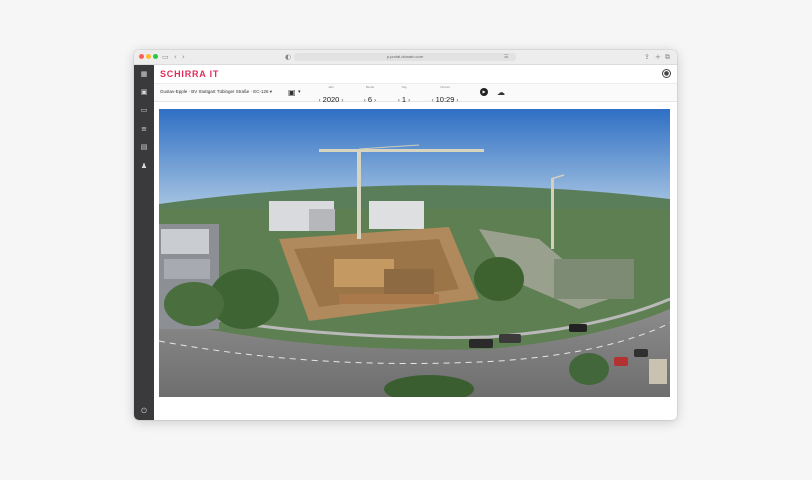 Image resolution: width=812 pixels, height=480 pixels. I want to click on app-logo: SCHIRRA IT, so click(189, 74).